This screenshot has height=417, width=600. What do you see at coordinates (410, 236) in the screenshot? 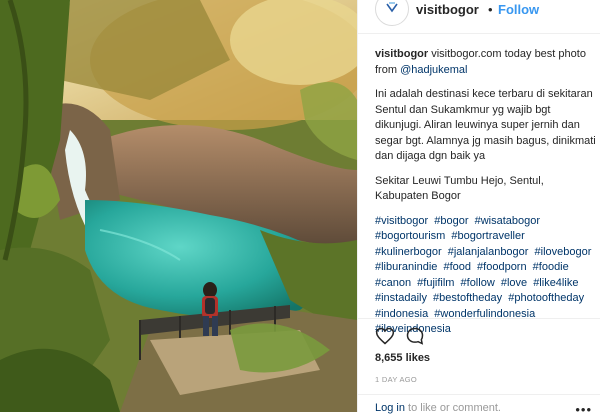
I see `hashtag-link: #bogortourism` at bounding box center [410, 236].